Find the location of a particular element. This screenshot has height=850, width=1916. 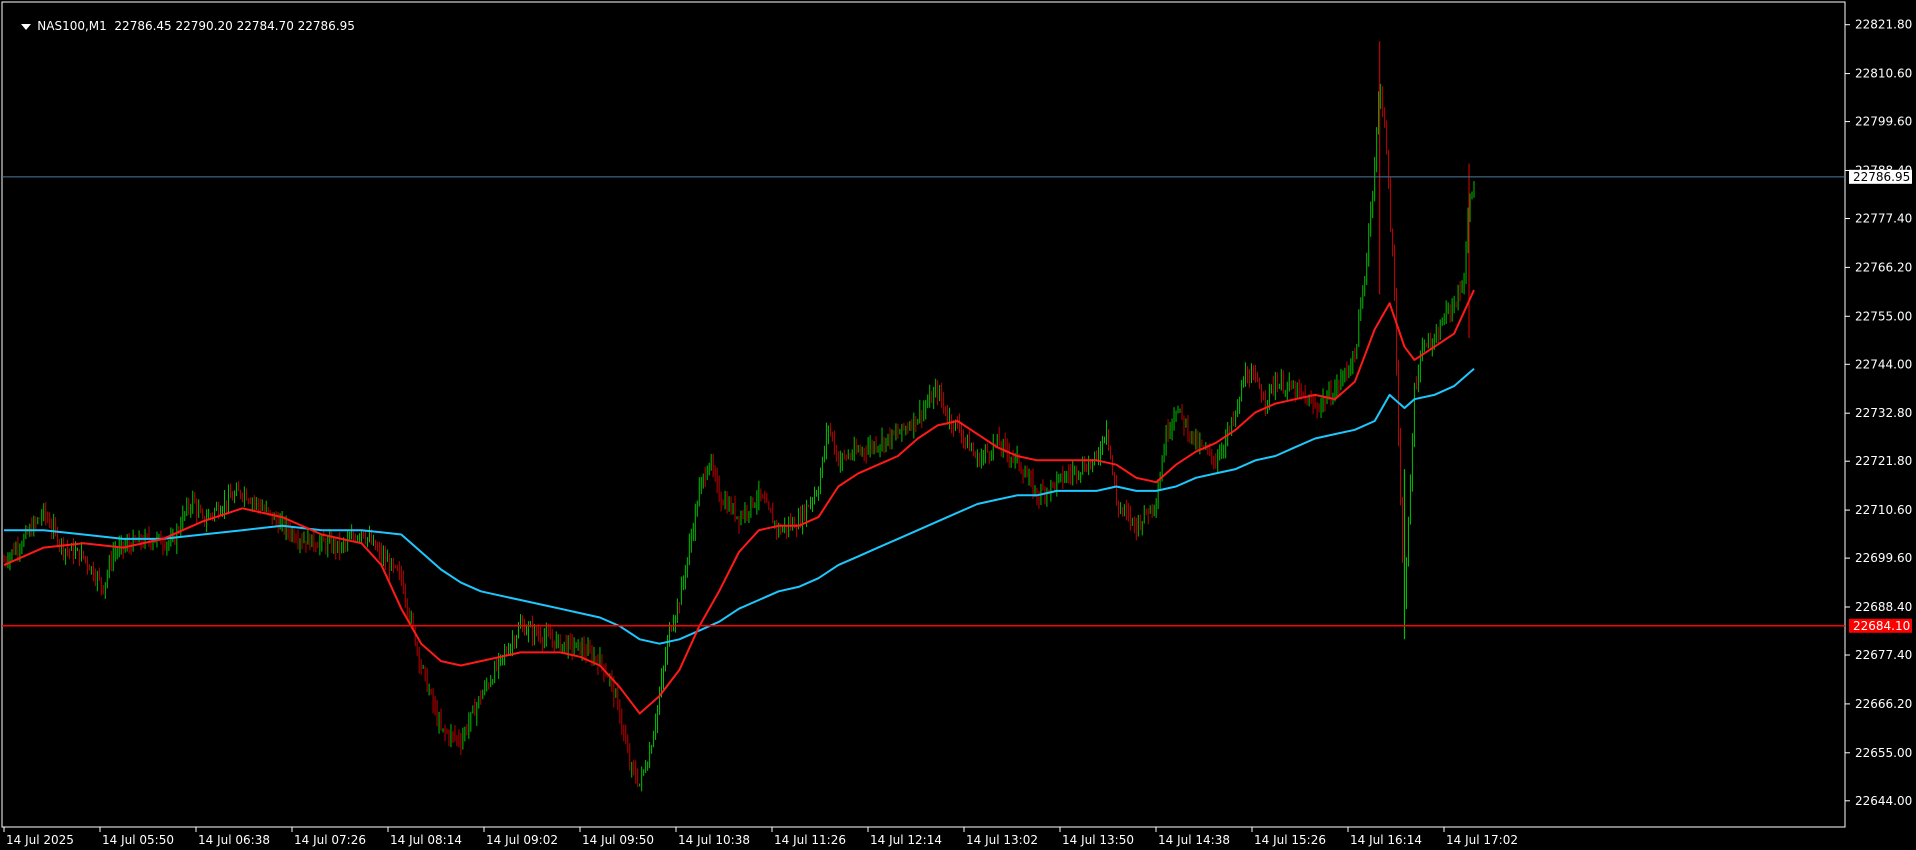

y-tick-label: 22677.40 is located at coordinates (1883, 655).